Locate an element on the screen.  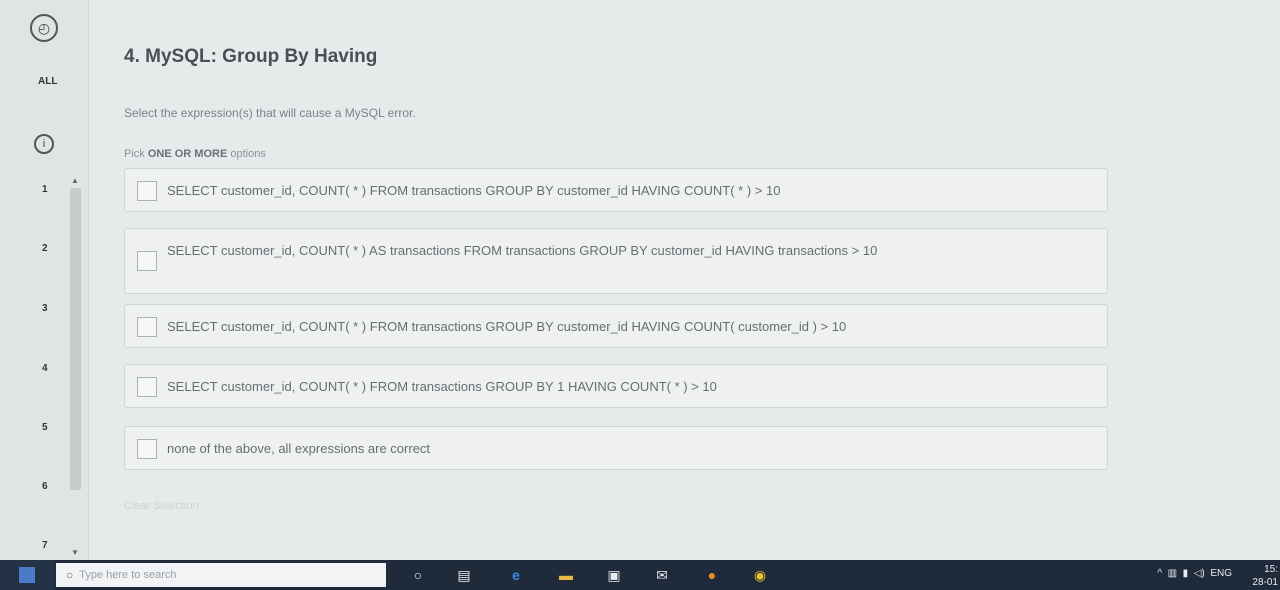
language-indicator: ENG is located at coordinates (1221, 573).